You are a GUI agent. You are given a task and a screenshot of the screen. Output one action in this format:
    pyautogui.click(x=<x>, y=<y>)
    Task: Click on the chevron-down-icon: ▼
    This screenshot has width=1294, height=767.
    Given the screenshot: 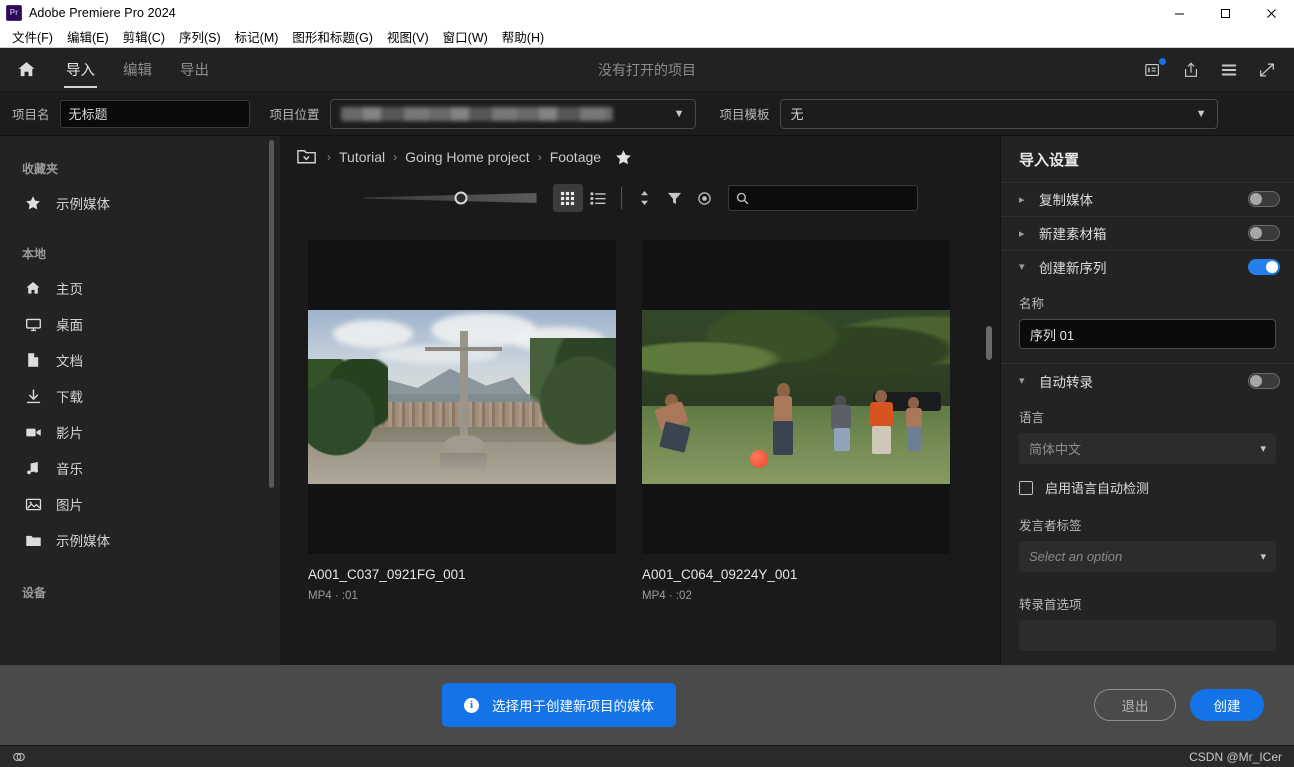 What is the action you would take?
    pyautogui.click(x=1201, y=113)
    